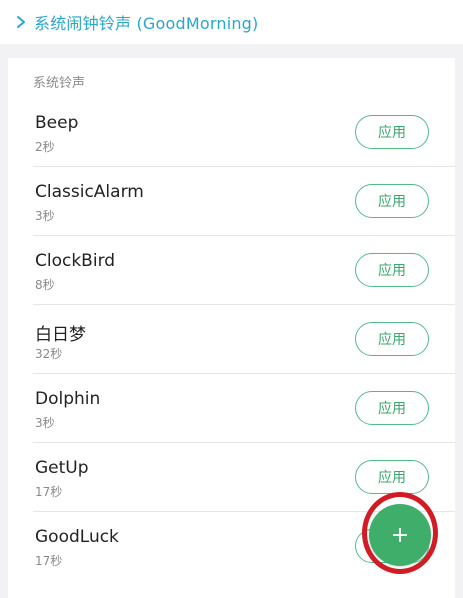  What do you see at coordinates (75, 261) in the screenshot?
I see `ringtone-name: ClockBird` at bounding box center [75, 261].